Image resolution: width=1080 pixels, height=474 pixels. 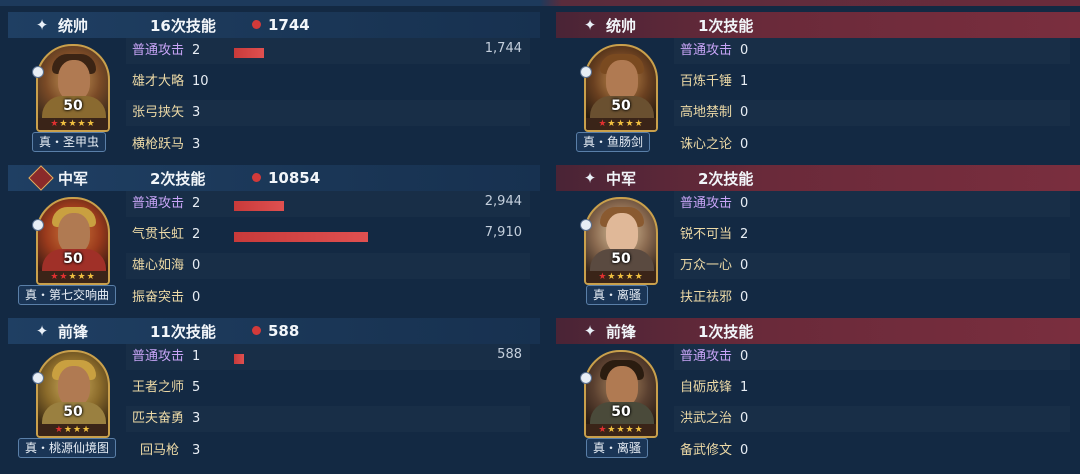 What do you see at coordinates (503, 201) in the screenshot?
I see `damage-value: 2,944` at bounding box center [503, 201].